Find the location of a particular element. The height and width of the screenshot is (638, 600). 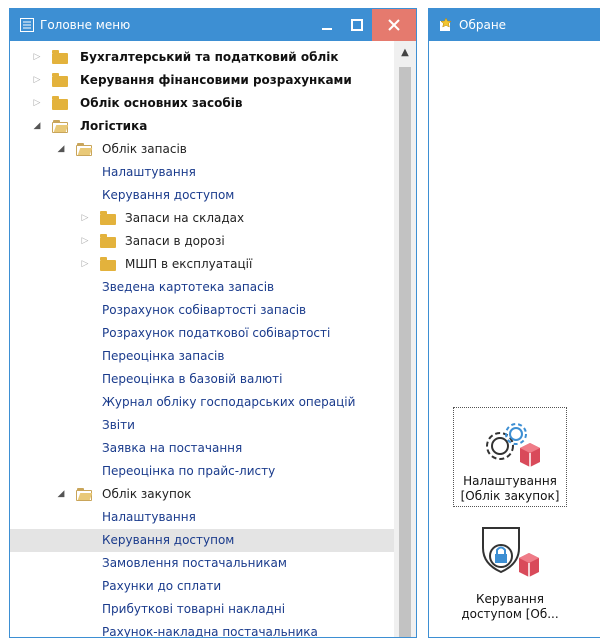

tree-item: ▷ Запаси на складах is located at coordinates (202, 218).